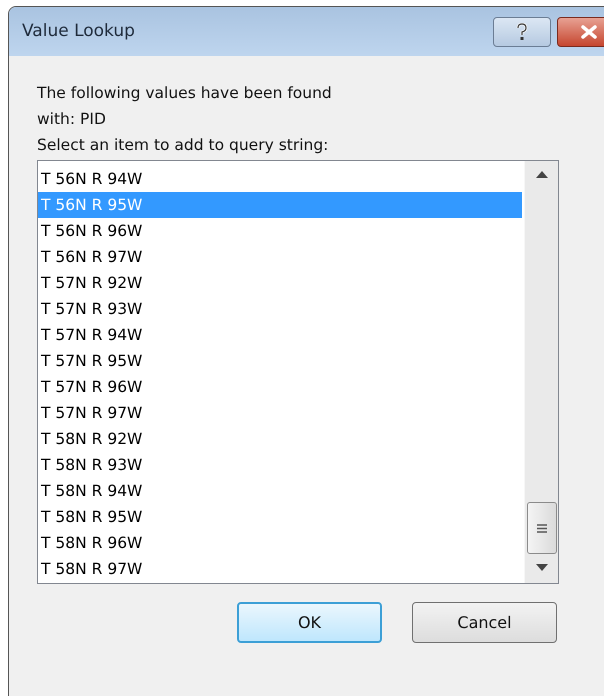 The height and width of the screenshot is (696, 604). Describe the element at coordinates (78, 31) in the screenshot. I see `window-title: Value Lookup` at that location.